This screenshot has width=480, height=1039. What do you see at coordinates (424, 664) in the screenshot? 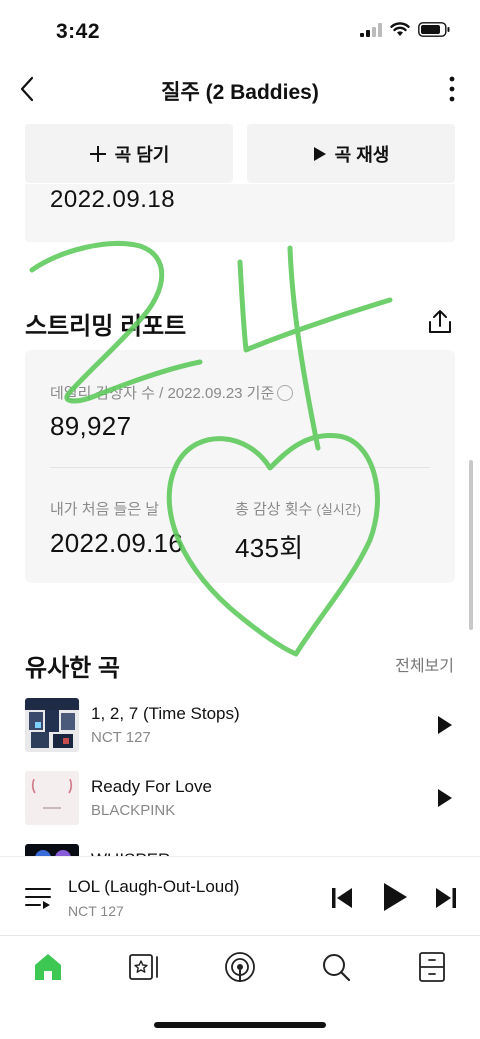
I see `see-all-link: 전체보기` at bounding box center [424, 664].